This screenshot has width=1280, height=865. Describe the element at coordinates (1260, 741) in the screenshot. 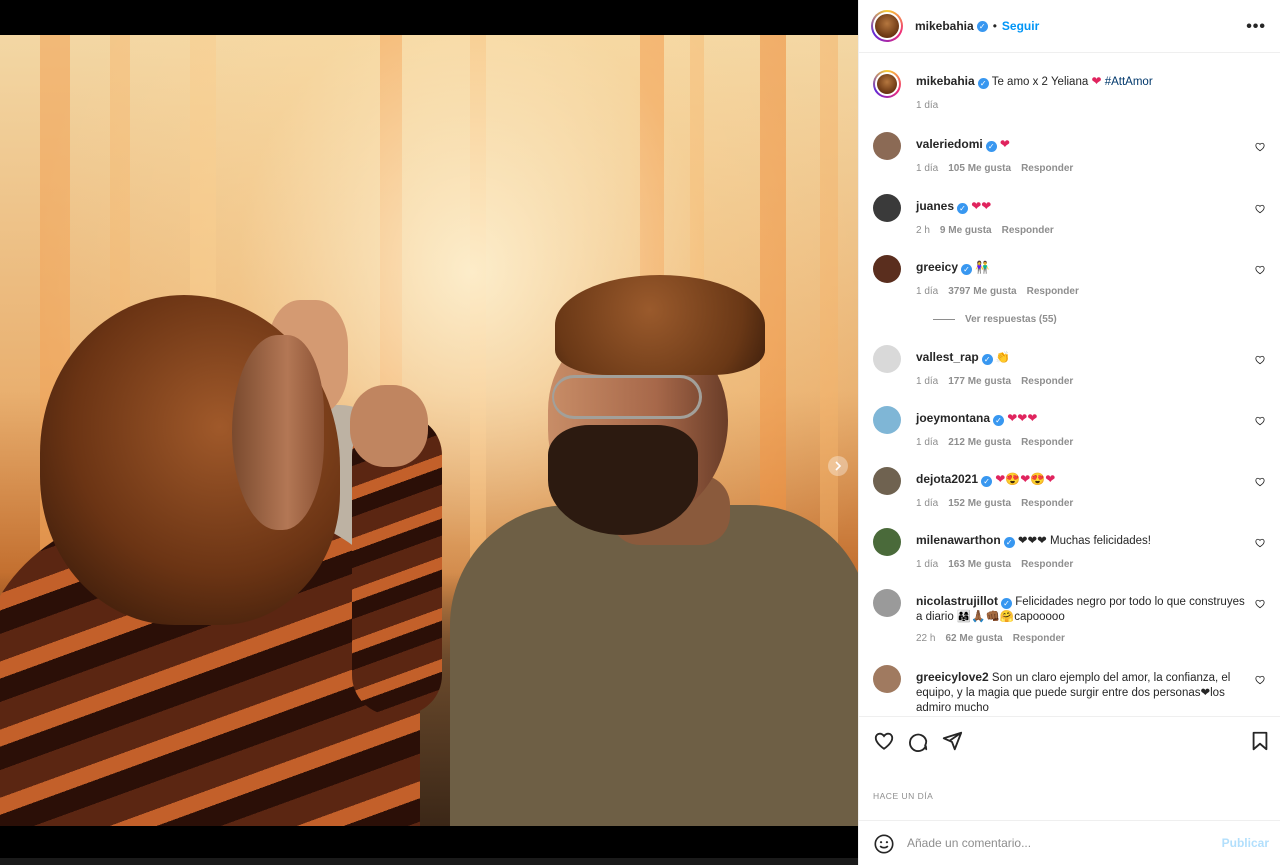

I see `save-bookmark-icon` at that location.